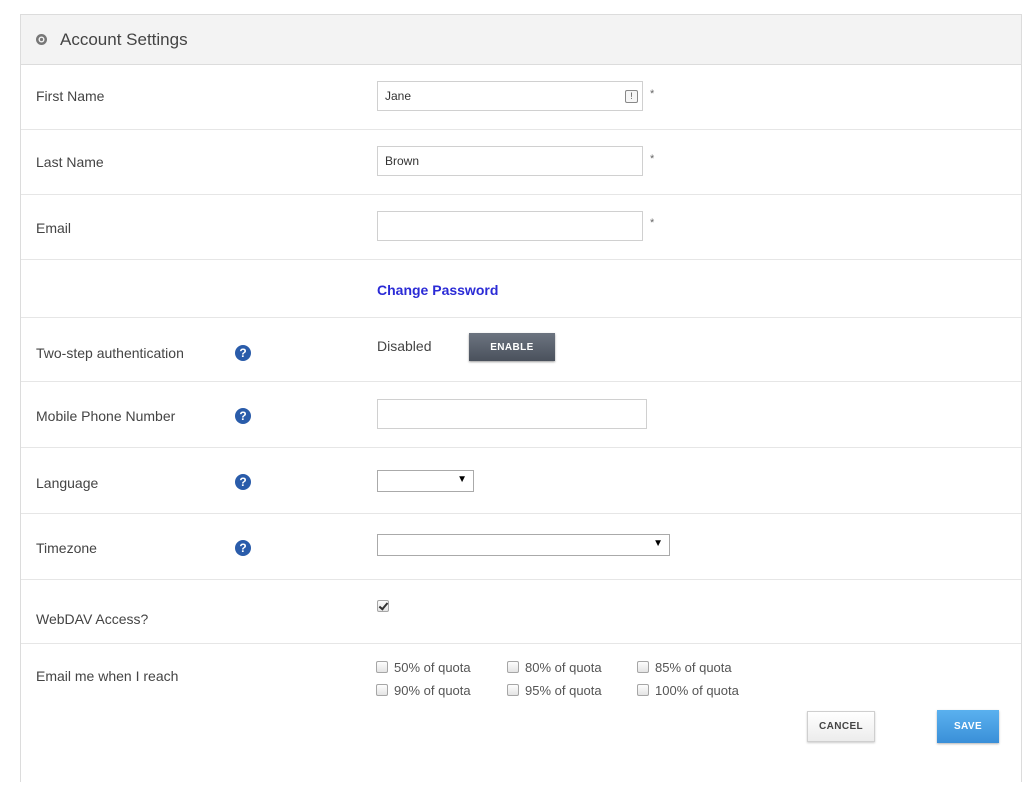  I want to click on quota-90-checkbox, so click(382, 690).